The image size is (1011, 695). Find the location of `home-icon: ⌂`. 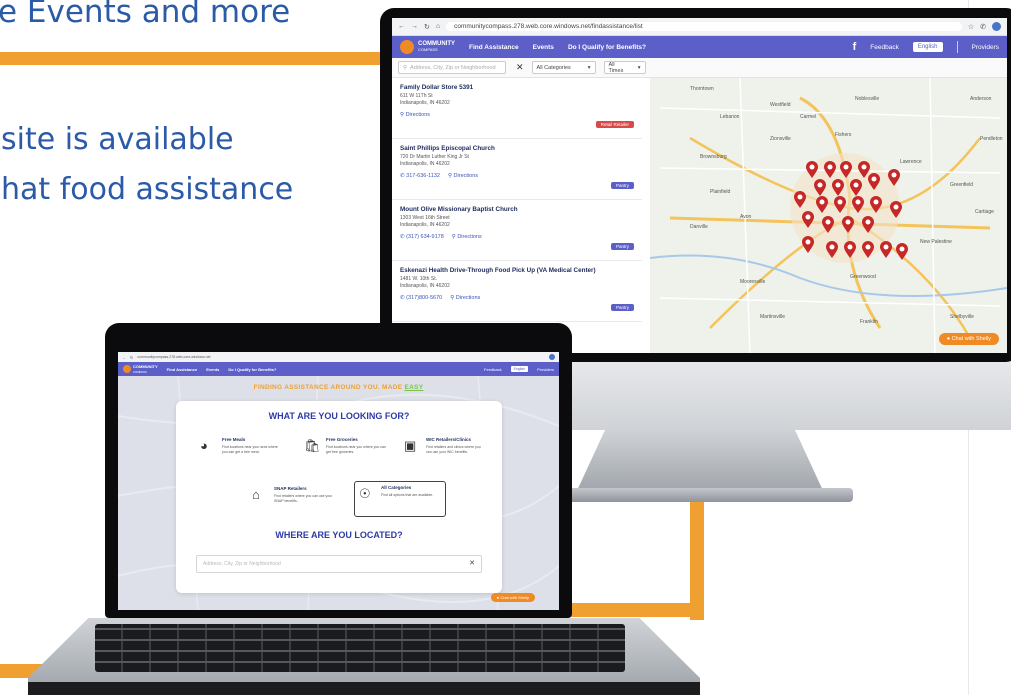

home-icon: ⌂ is located at coordinates (438, 26).